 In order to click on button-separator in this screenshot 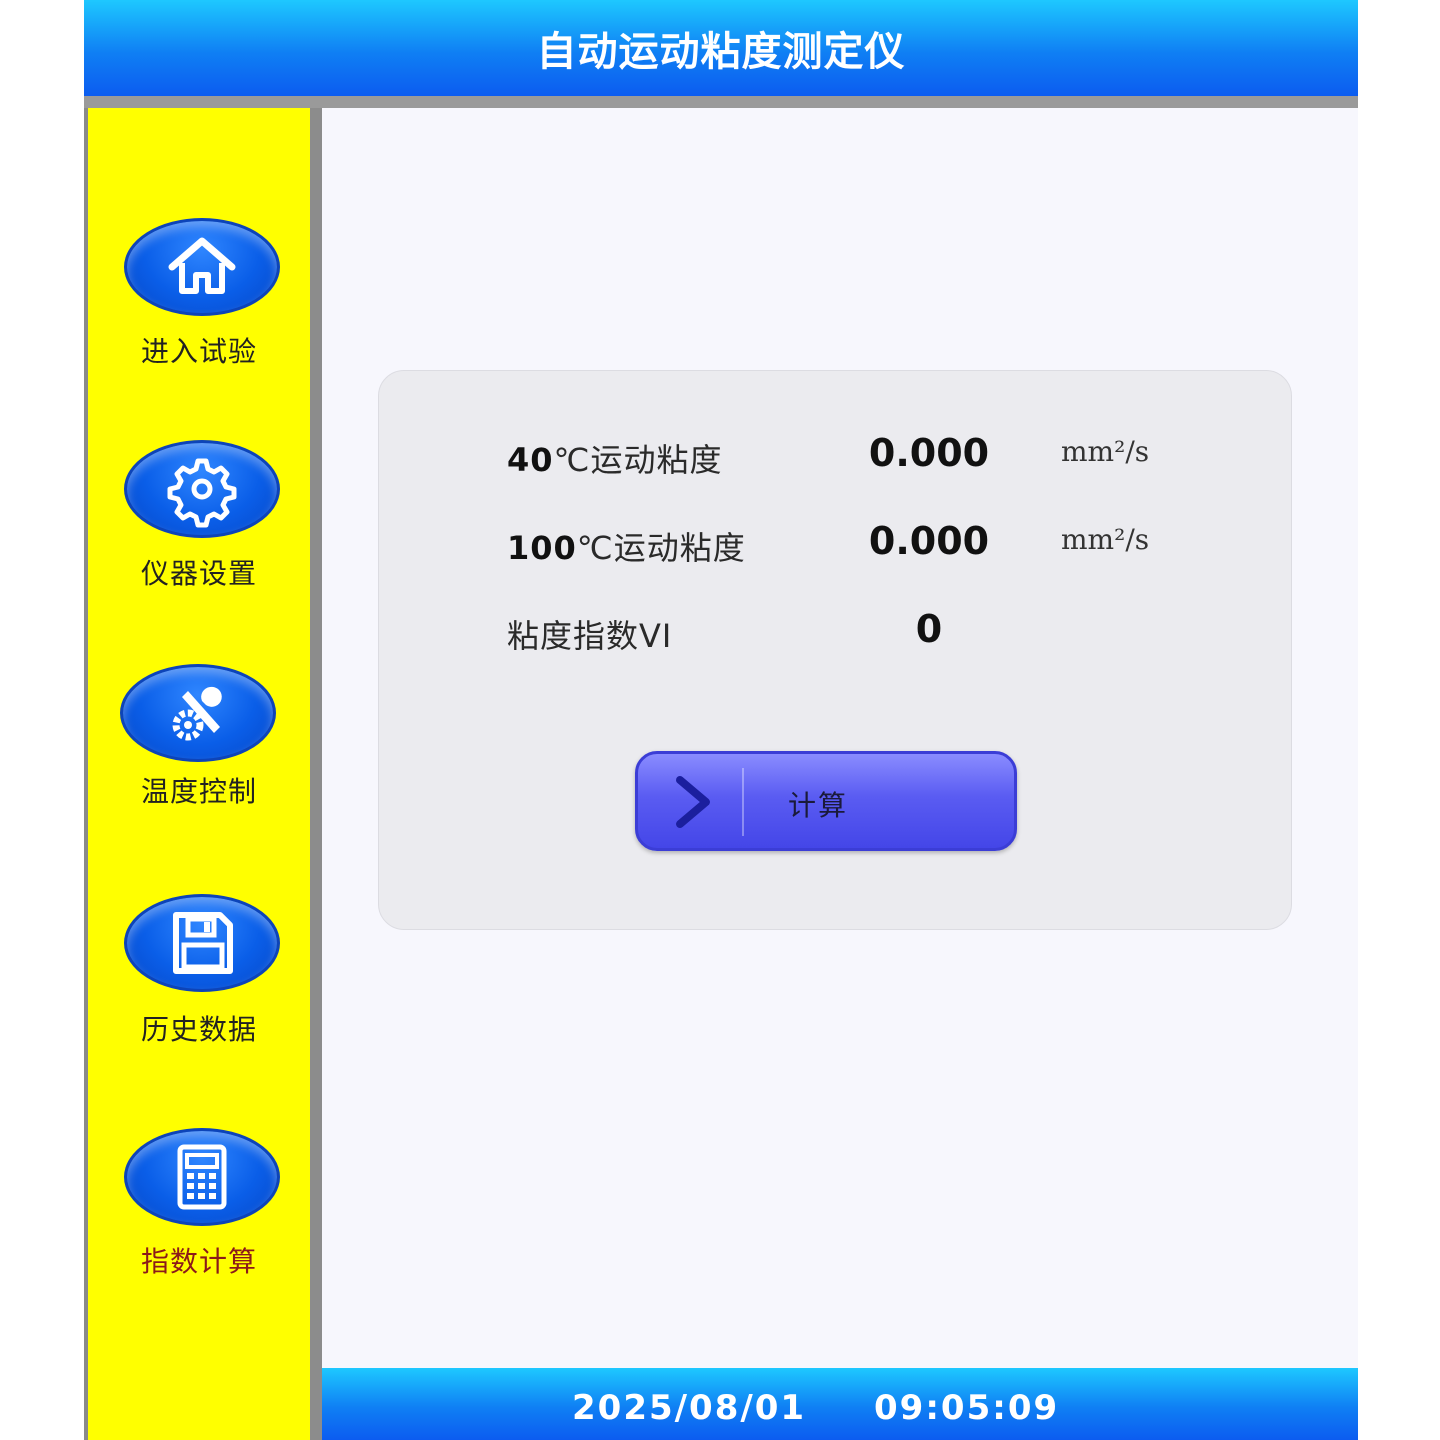, I will do `click(743, 802)`.